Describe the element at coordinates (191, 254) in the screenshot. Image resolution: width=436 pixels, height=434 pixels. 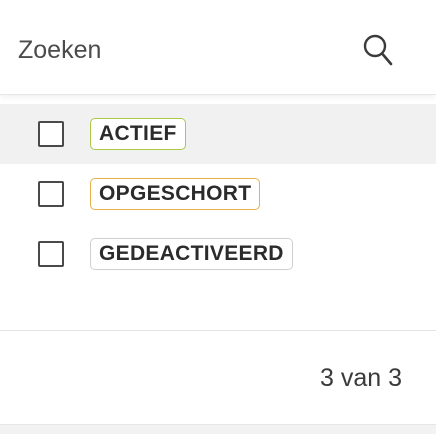
I see `status-badge: GEDEACTIVEERD` at that location.